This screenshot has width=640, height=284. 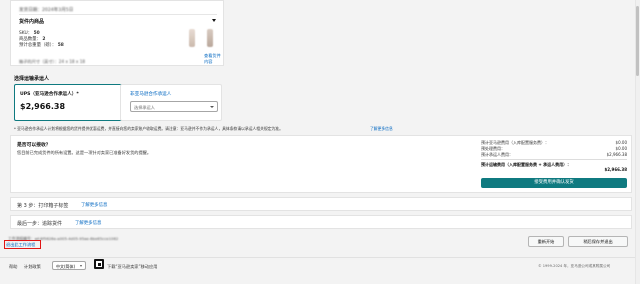 I want to click on language-select: 中文(简体), so click(x=69, y=265).